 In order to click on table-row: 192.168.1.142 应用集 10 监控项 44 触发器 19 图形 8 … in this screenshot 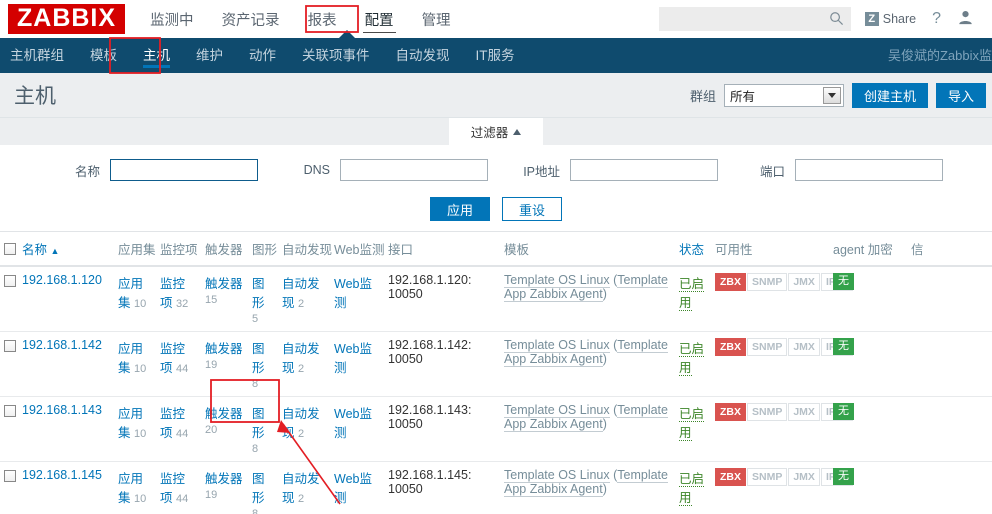, I will do `click(496, 364)`.